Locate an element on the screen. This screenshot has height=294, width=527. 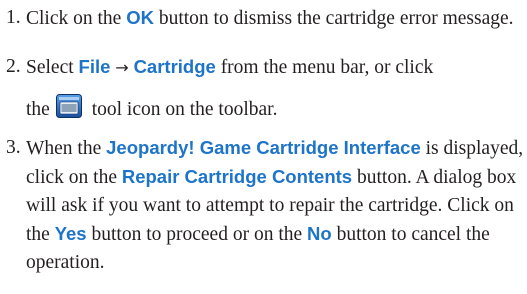
step-text: the is located at coordinates (38, 109).